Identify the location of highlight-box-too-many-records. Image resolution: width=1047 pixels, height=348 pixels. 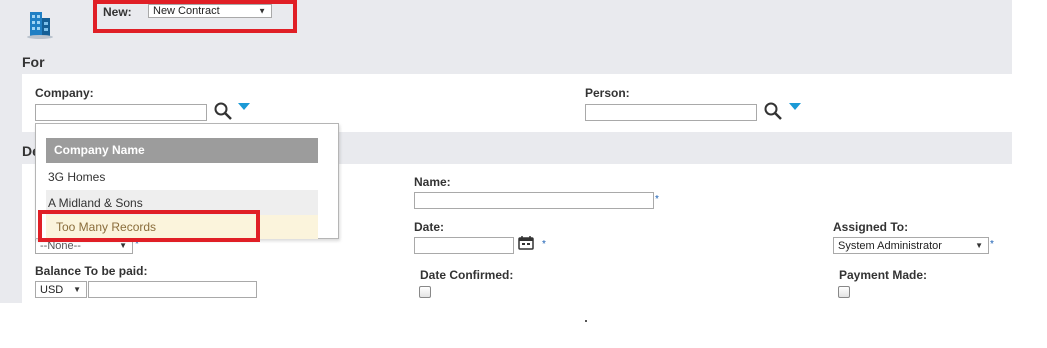
(149, 226).